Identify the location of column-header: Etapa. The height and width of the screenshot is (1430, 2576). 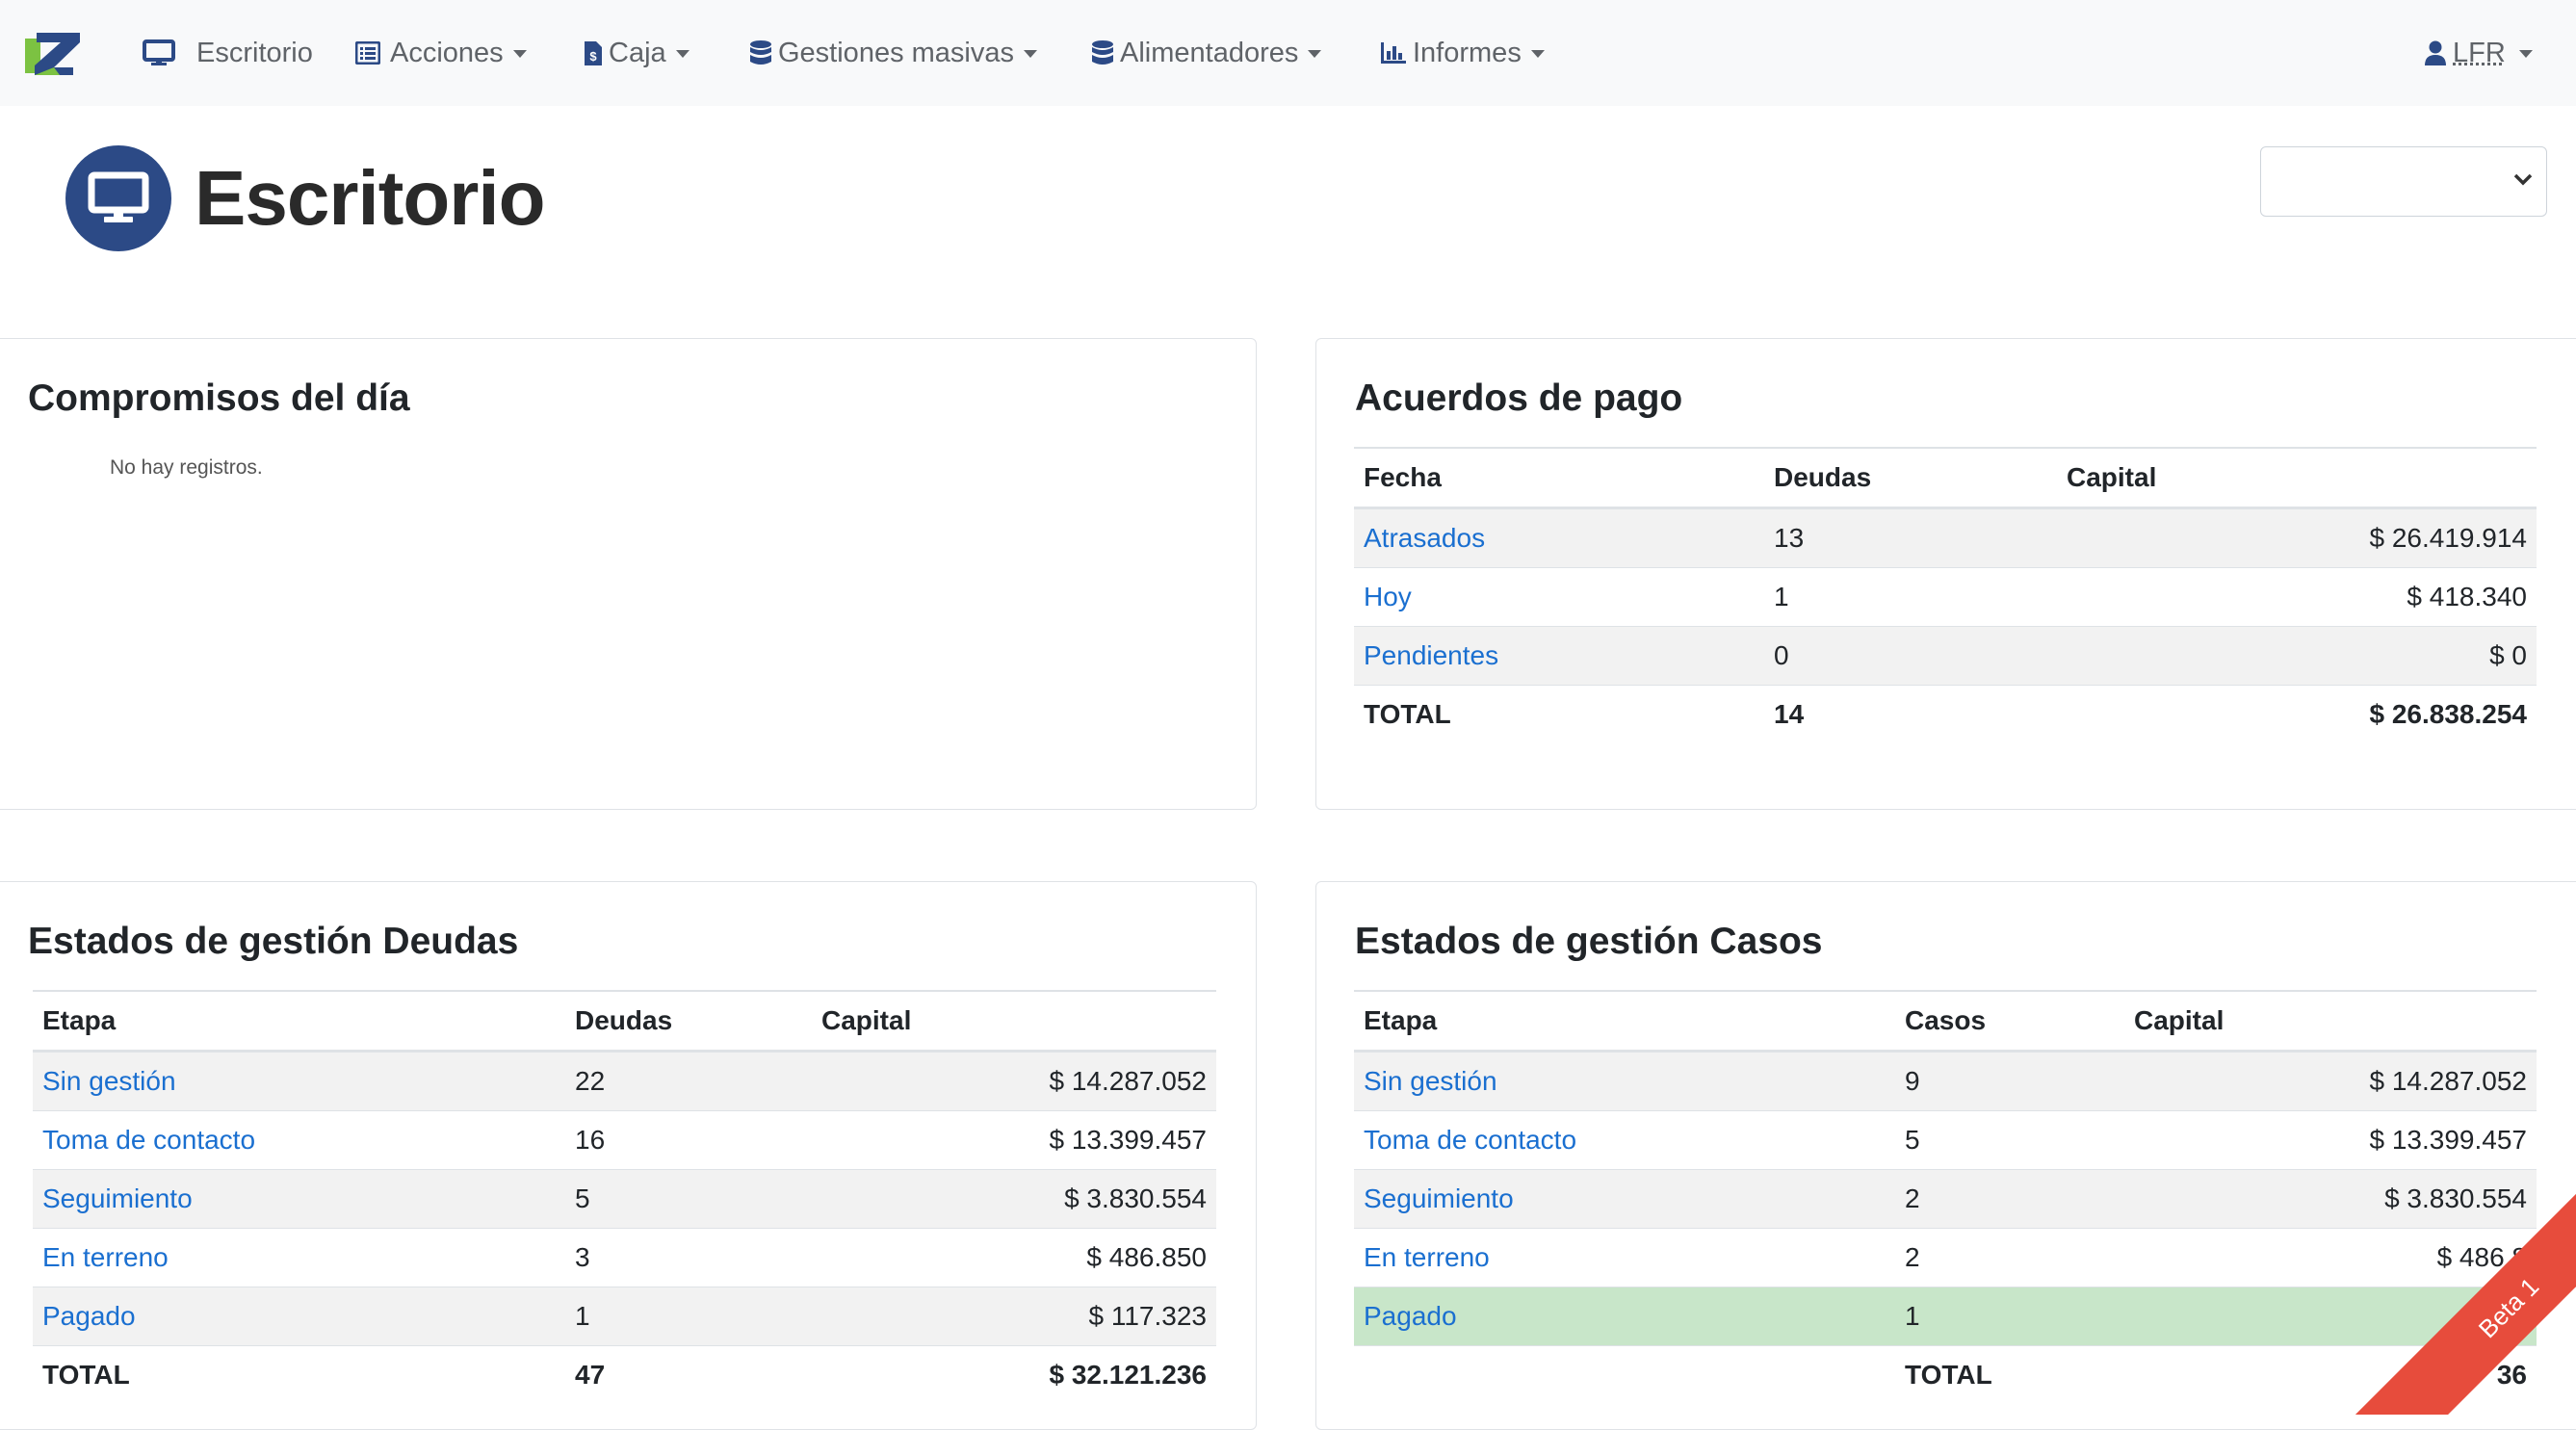
(299, 1022).